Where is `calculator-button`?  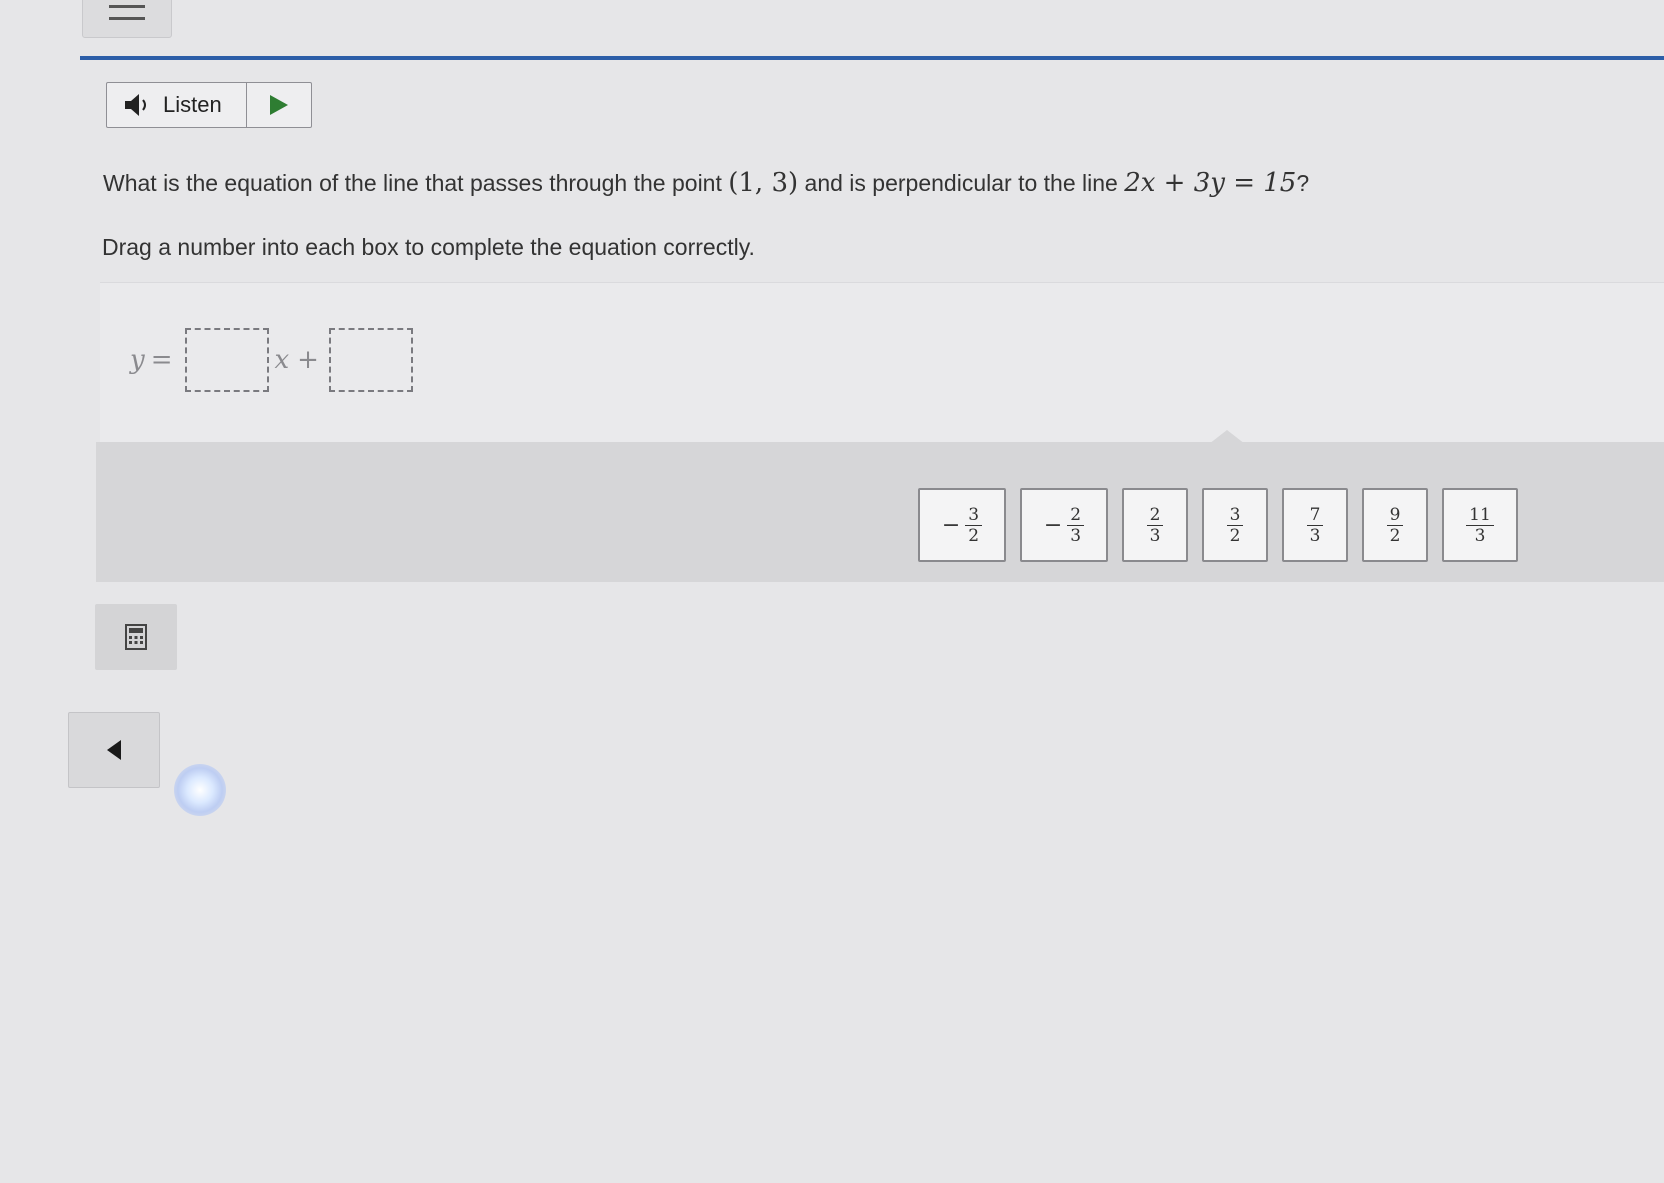 calculator-button is located at coordinates (136, 637).